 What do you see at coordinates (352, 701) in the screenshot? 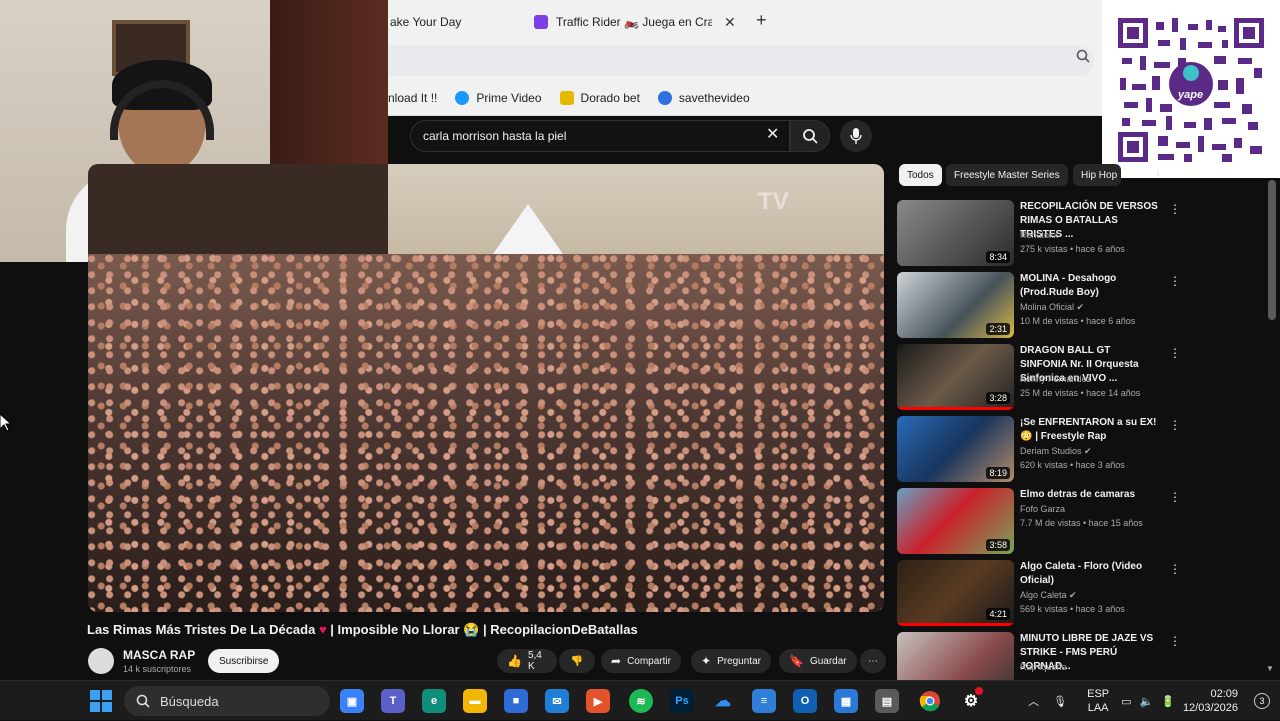
I see `task-view-icon: ▣` at bounding box center [352, 701].